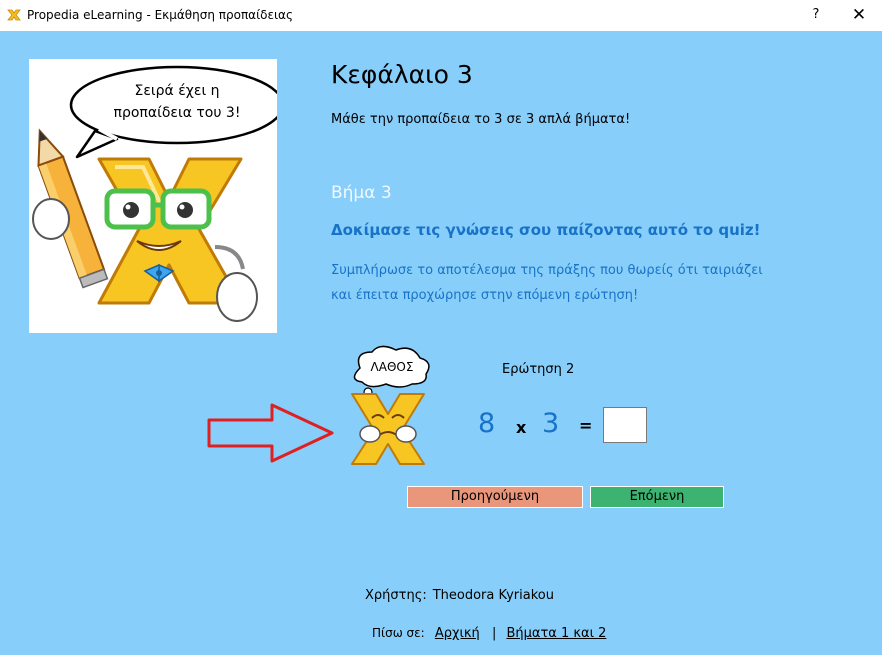  What do you see at coordinates (859, 15) in the screenshot?
I see `close-button: ✕` at bounding box center [859, 15].